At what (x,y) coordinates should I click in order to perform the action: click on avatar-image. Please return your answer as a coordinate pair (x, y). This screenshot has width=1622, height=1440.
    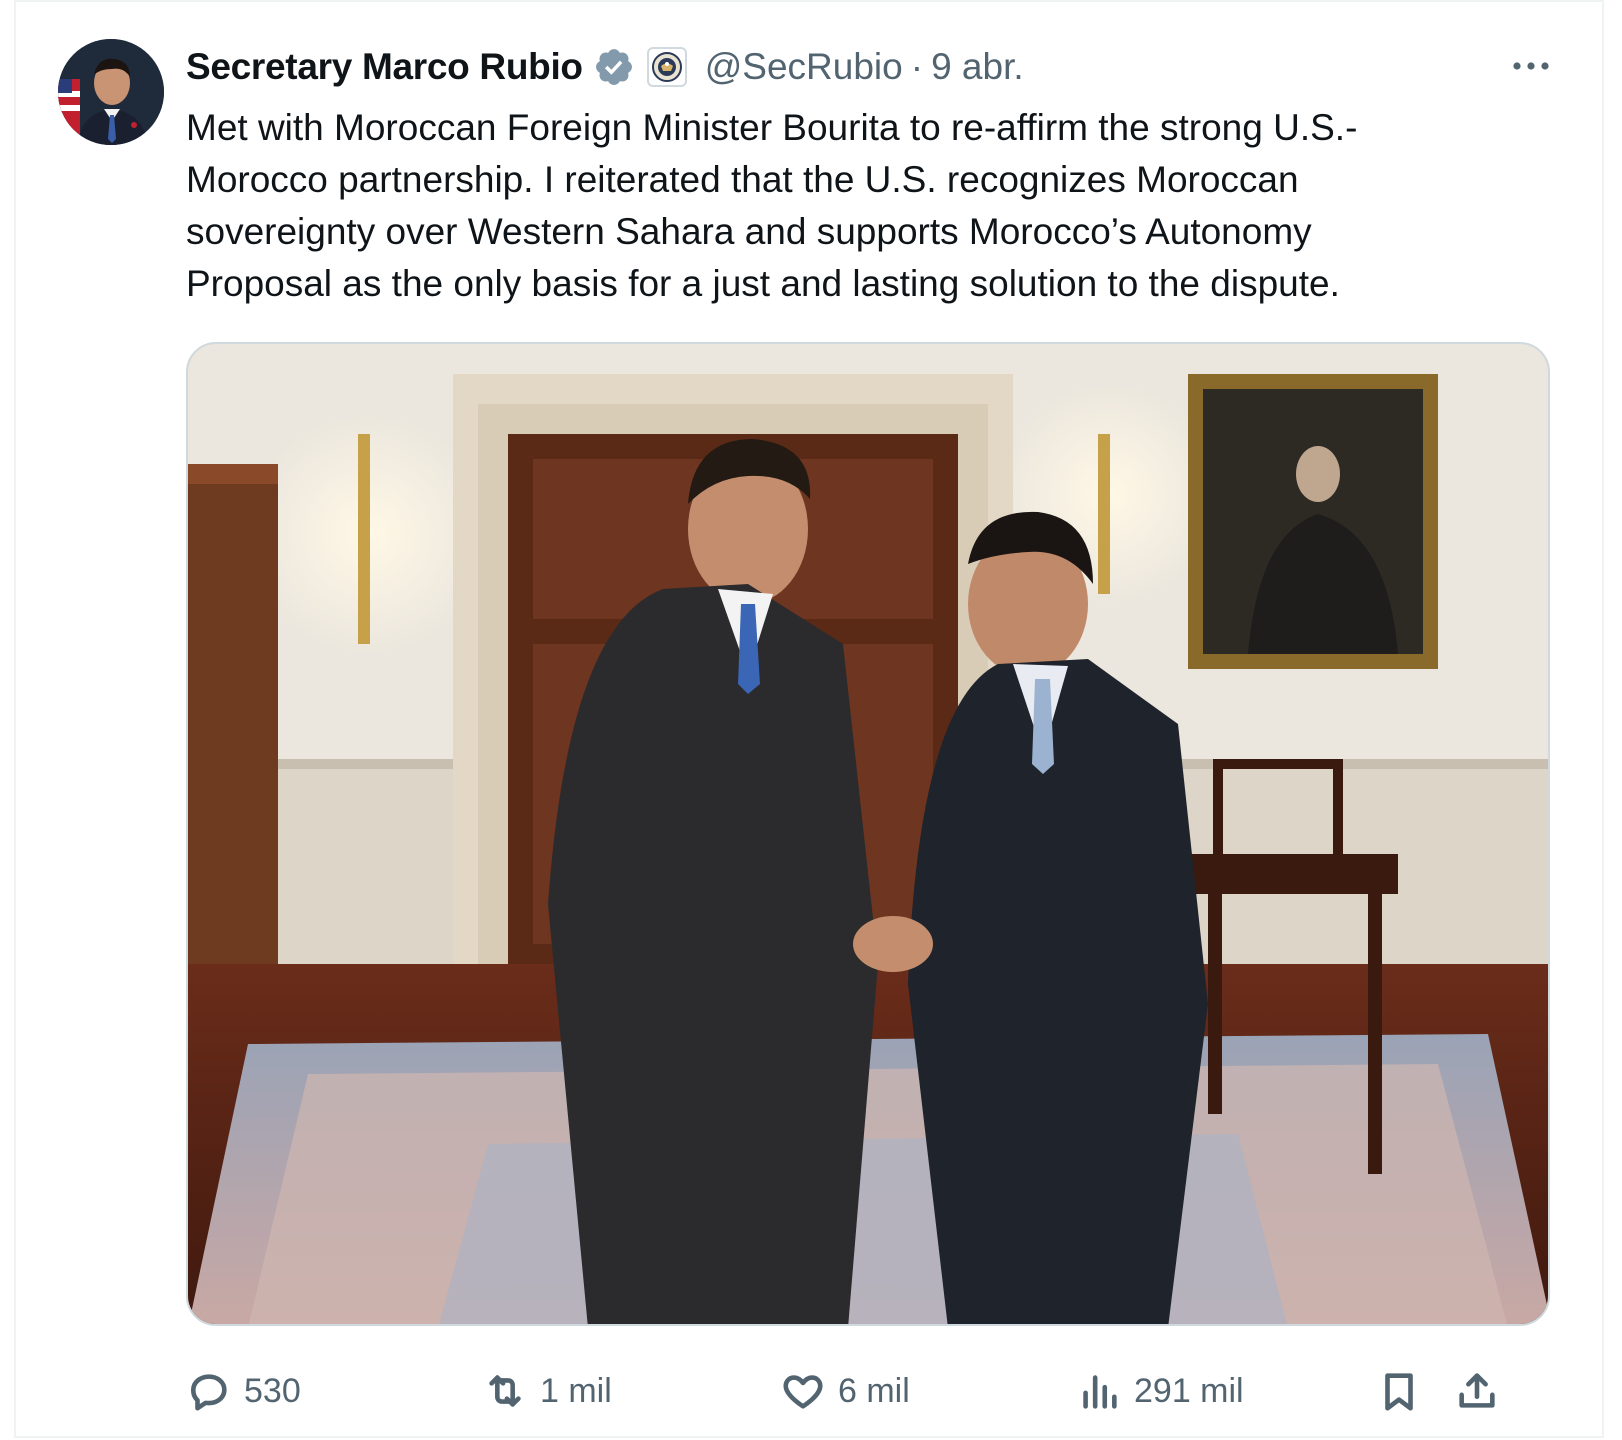
    Looking at the image, I should click on (111, 92).